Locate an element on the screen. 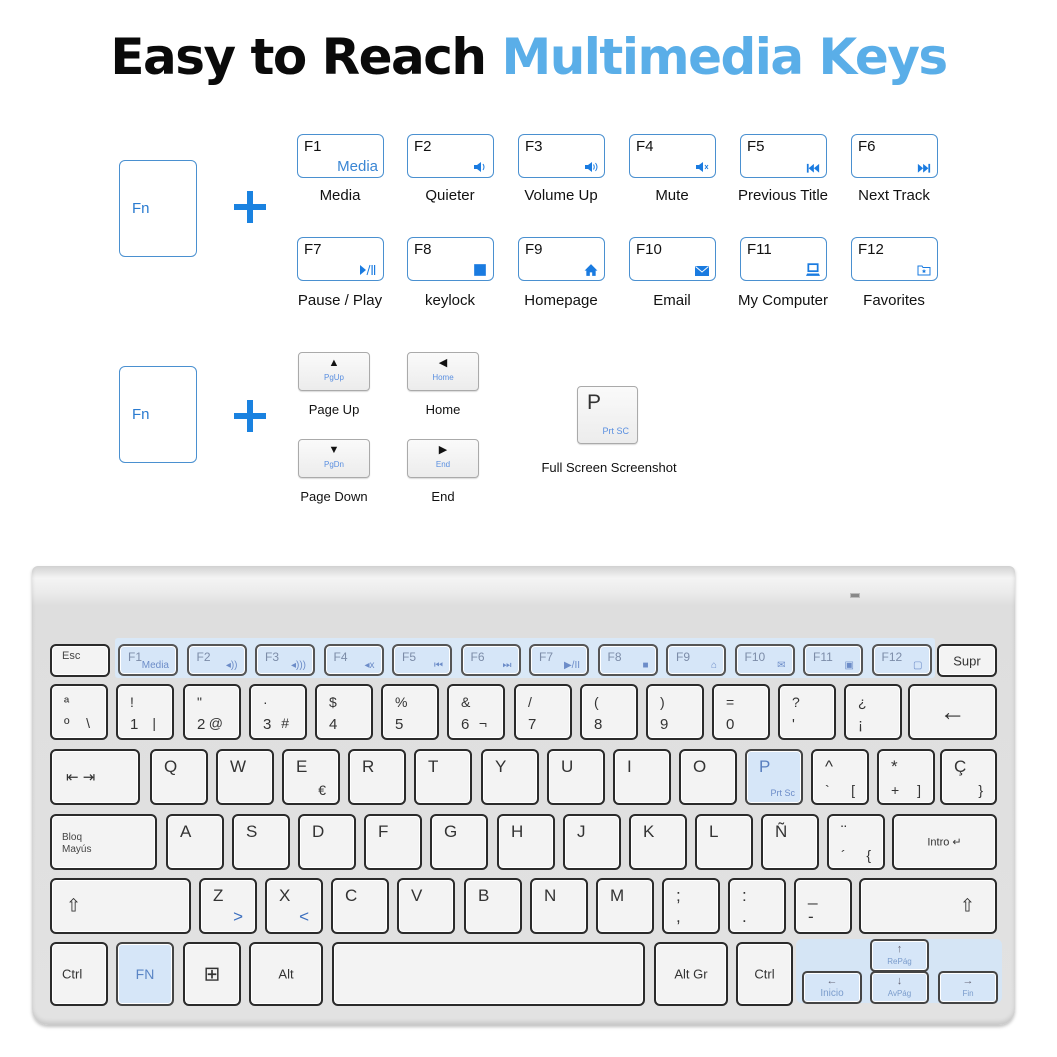 The height and width of the screenshot is (1057, 1057). tab-key: ⇤ ⇥ is located at coordinates (95, 777).